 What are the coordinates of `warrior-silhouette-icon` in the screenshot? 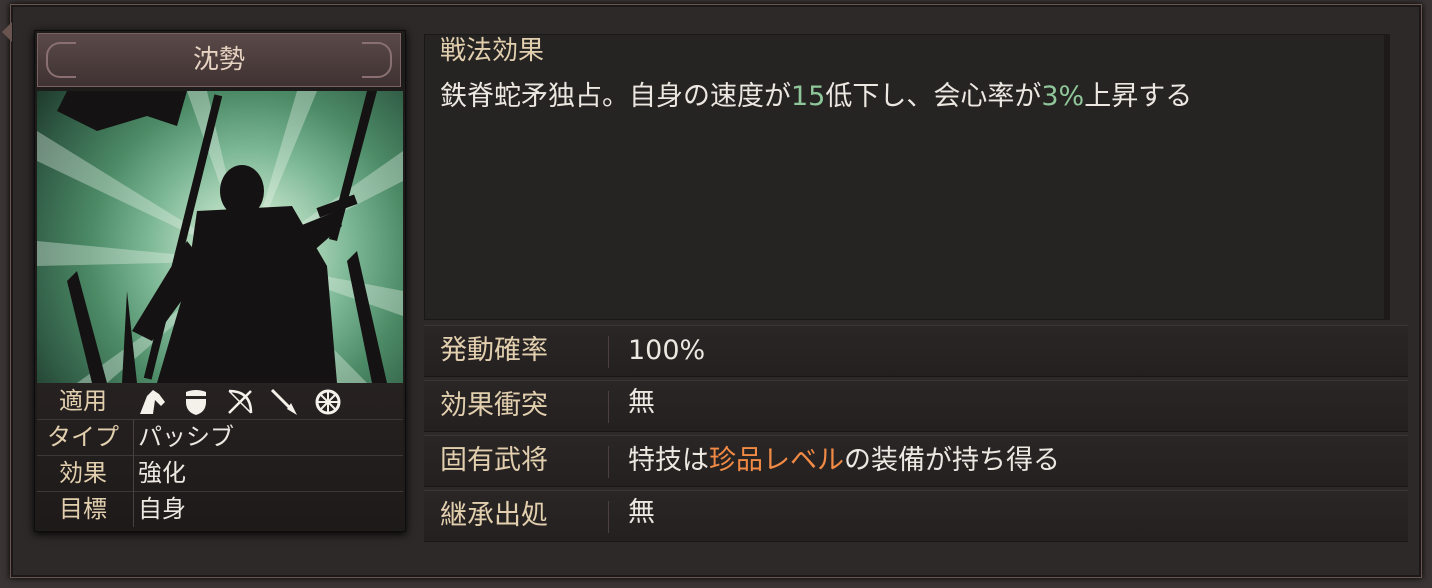 It's located at (220, 237).